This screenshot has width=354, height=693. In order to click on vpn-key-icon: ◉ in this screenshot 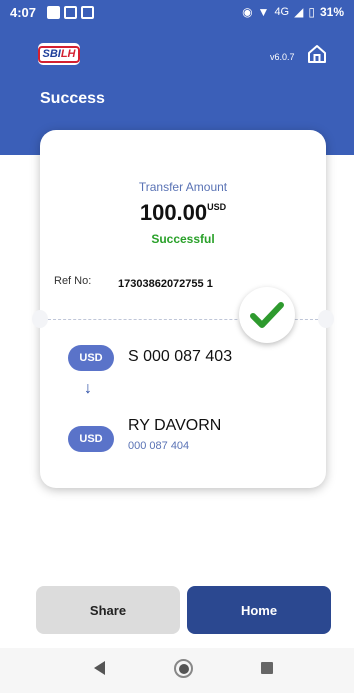, I will do `click(247, 12)`.